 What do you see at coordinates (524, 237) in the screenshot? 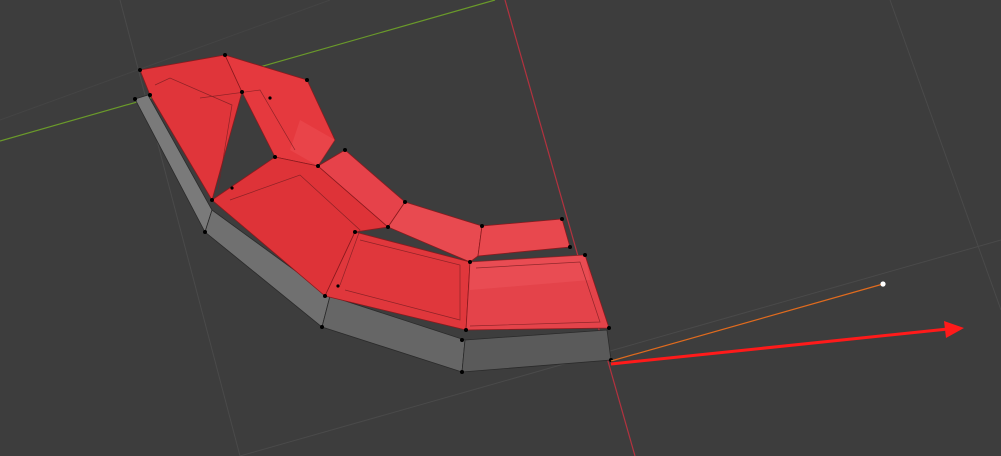
I see `face-segment-4b` at bounding box center [524, 237].